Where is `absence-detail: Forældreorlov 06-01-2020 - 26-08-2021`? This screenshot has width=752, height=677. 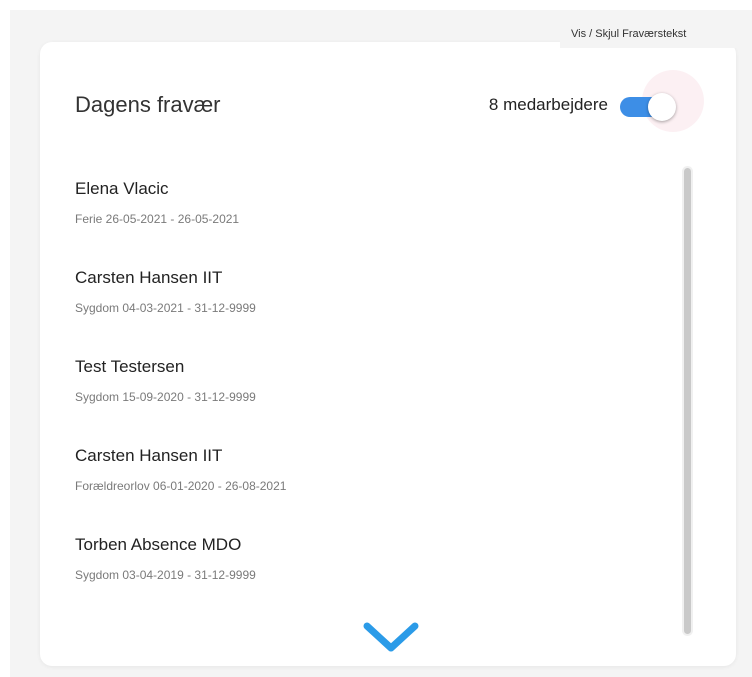 absence-detail: Forældreorlov 06-01-2020 - 26-08-2021 is located at coordinates (181, 486).